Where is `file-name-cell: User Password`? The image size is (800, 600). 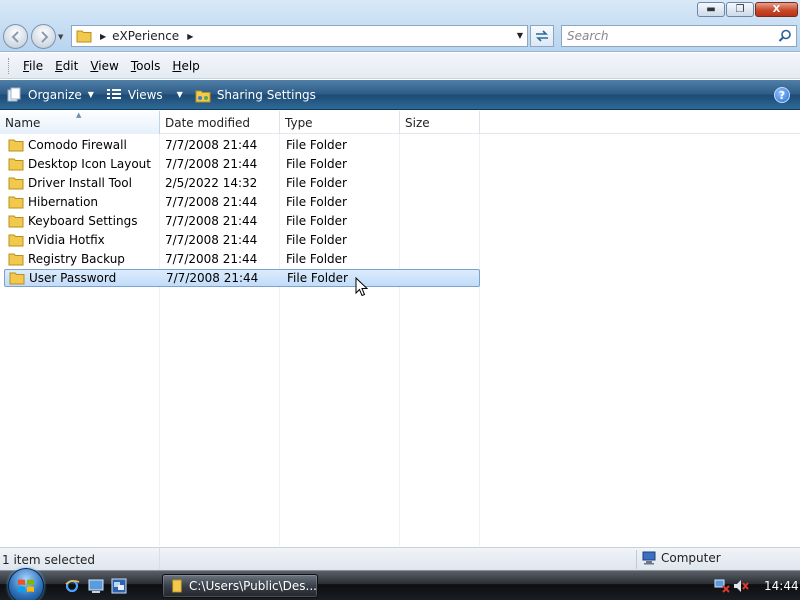 file-name-cell: User Password is located at coordinates (62, 278).